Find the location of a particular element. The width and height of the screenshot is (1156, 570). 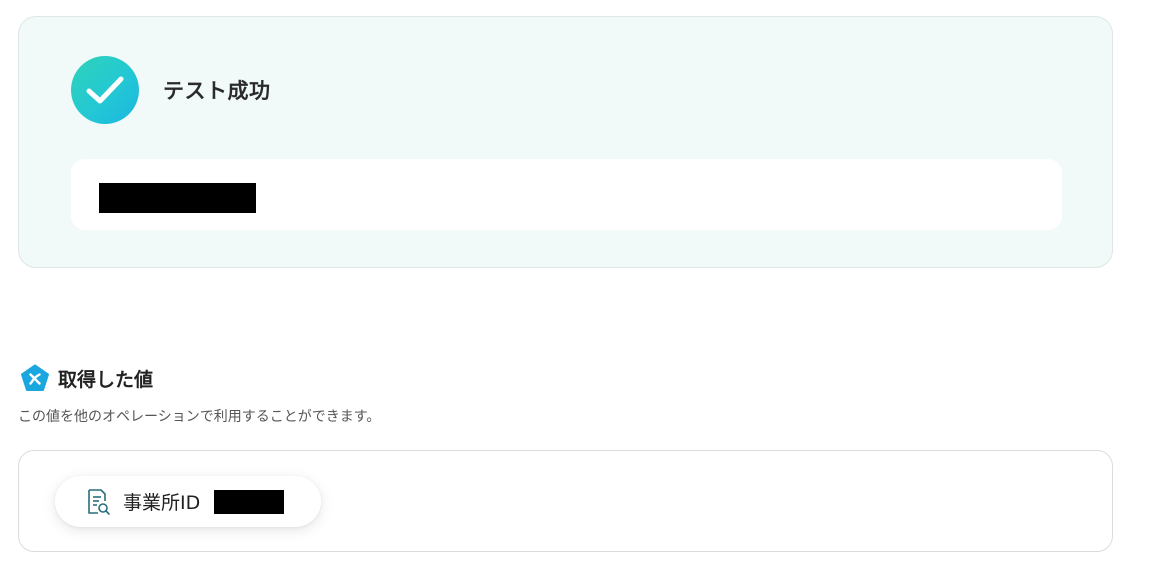

redacted-value is located at coordinates (249, 501).